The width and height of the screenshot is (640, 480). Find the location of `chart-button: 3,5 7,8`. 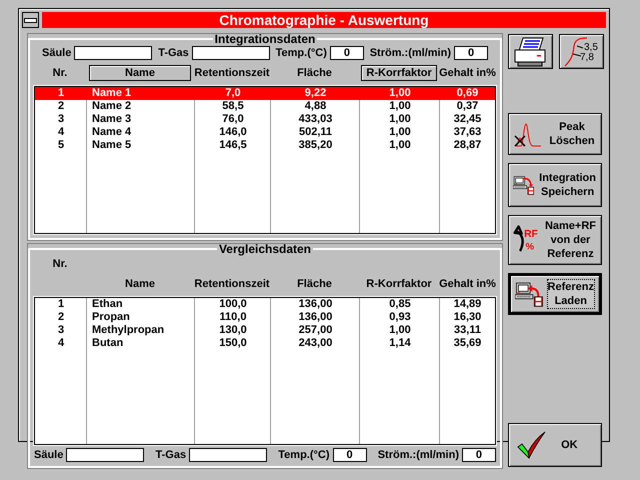

chart-button: 3,5 7,8 is located at coordinates (581, 51).